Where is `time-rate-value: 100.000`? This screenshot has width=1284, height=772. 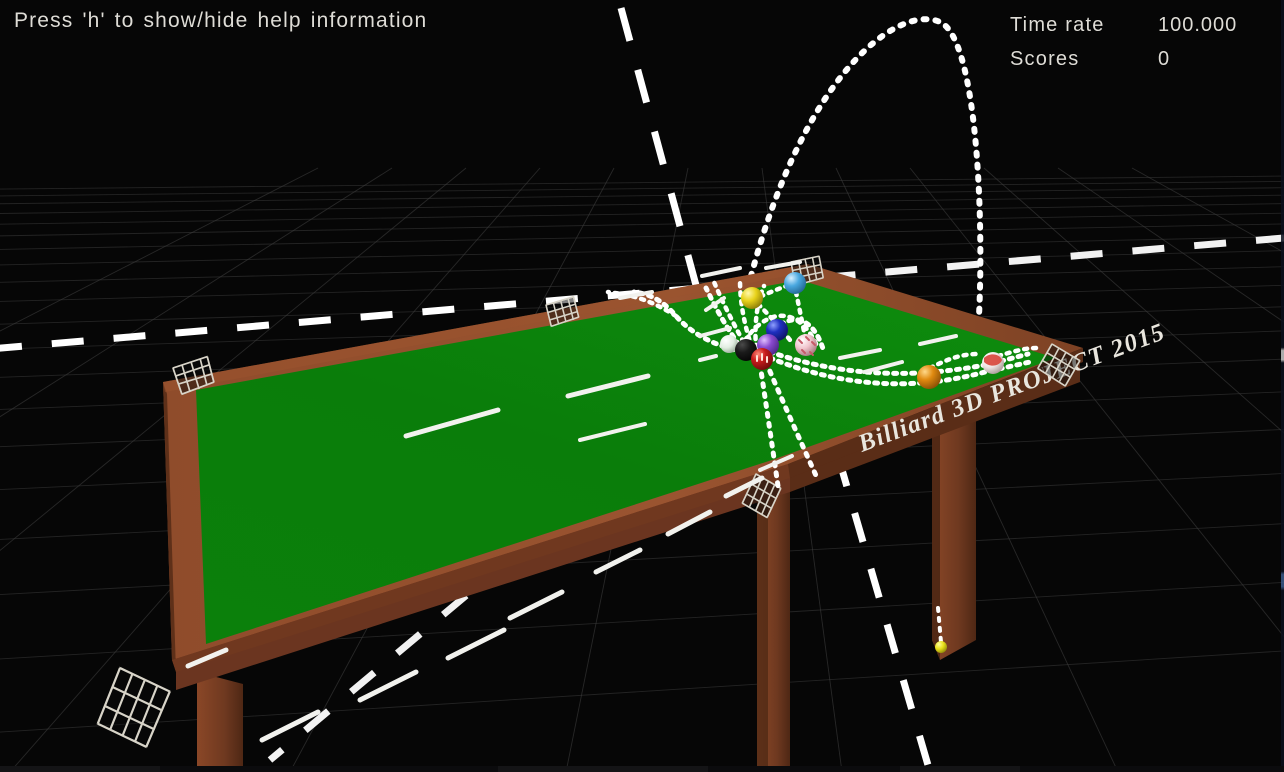 time-rate-value: 100.000 is located at coordinates (1198, 25).